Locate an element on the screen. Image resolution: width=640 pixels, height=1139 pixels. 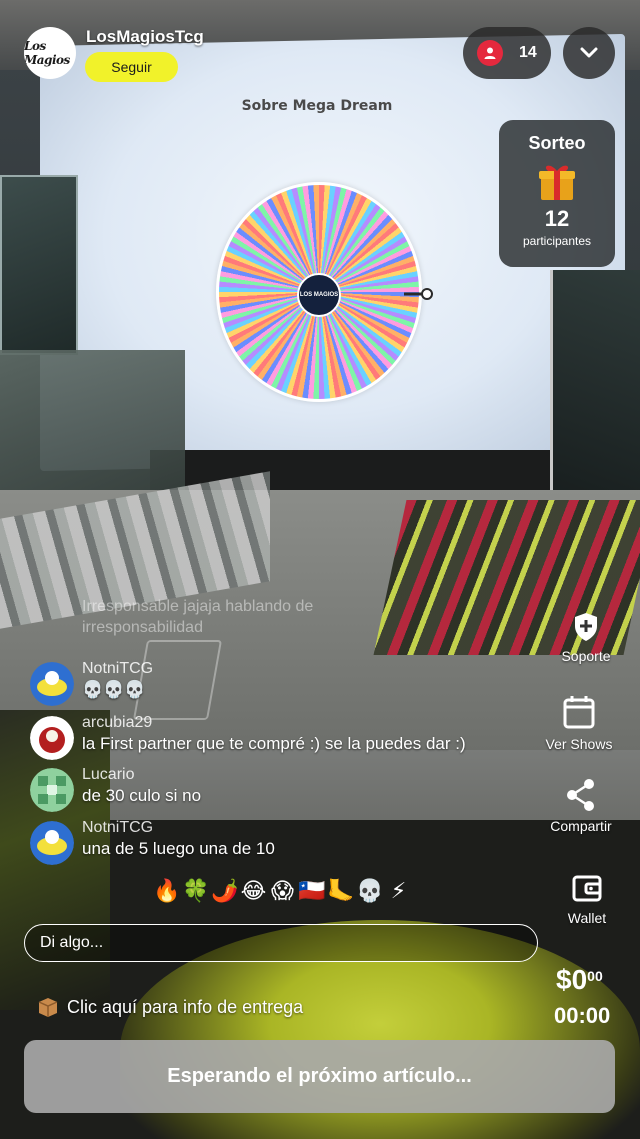
share-icon is located at coordinates (580, 795).